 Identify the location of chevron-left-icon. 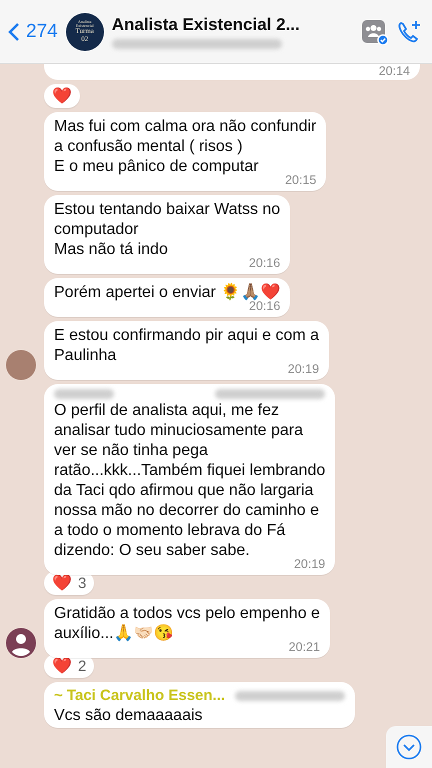
(14, 32).